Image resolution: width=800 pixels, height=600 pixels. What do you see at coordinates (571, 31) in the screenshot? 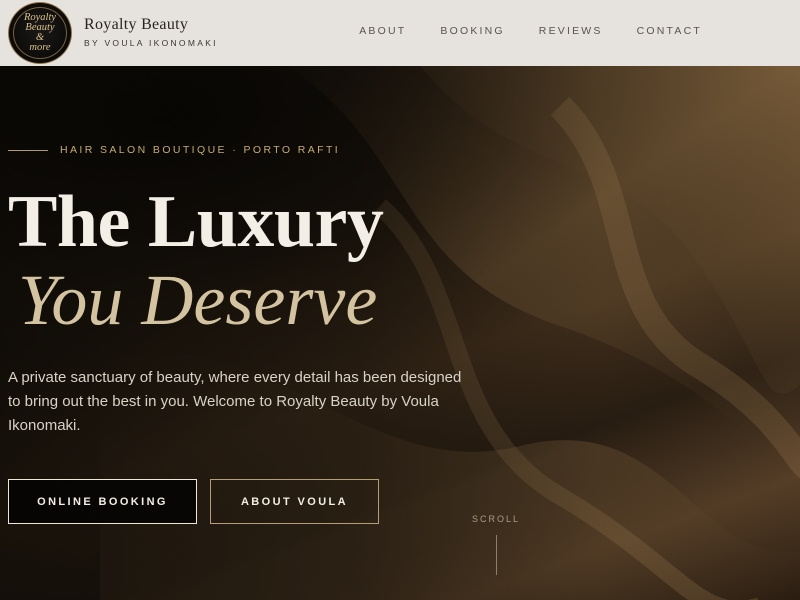
I see `nav-item-reviews: REVIEWS` at bounding box center [571, 31].